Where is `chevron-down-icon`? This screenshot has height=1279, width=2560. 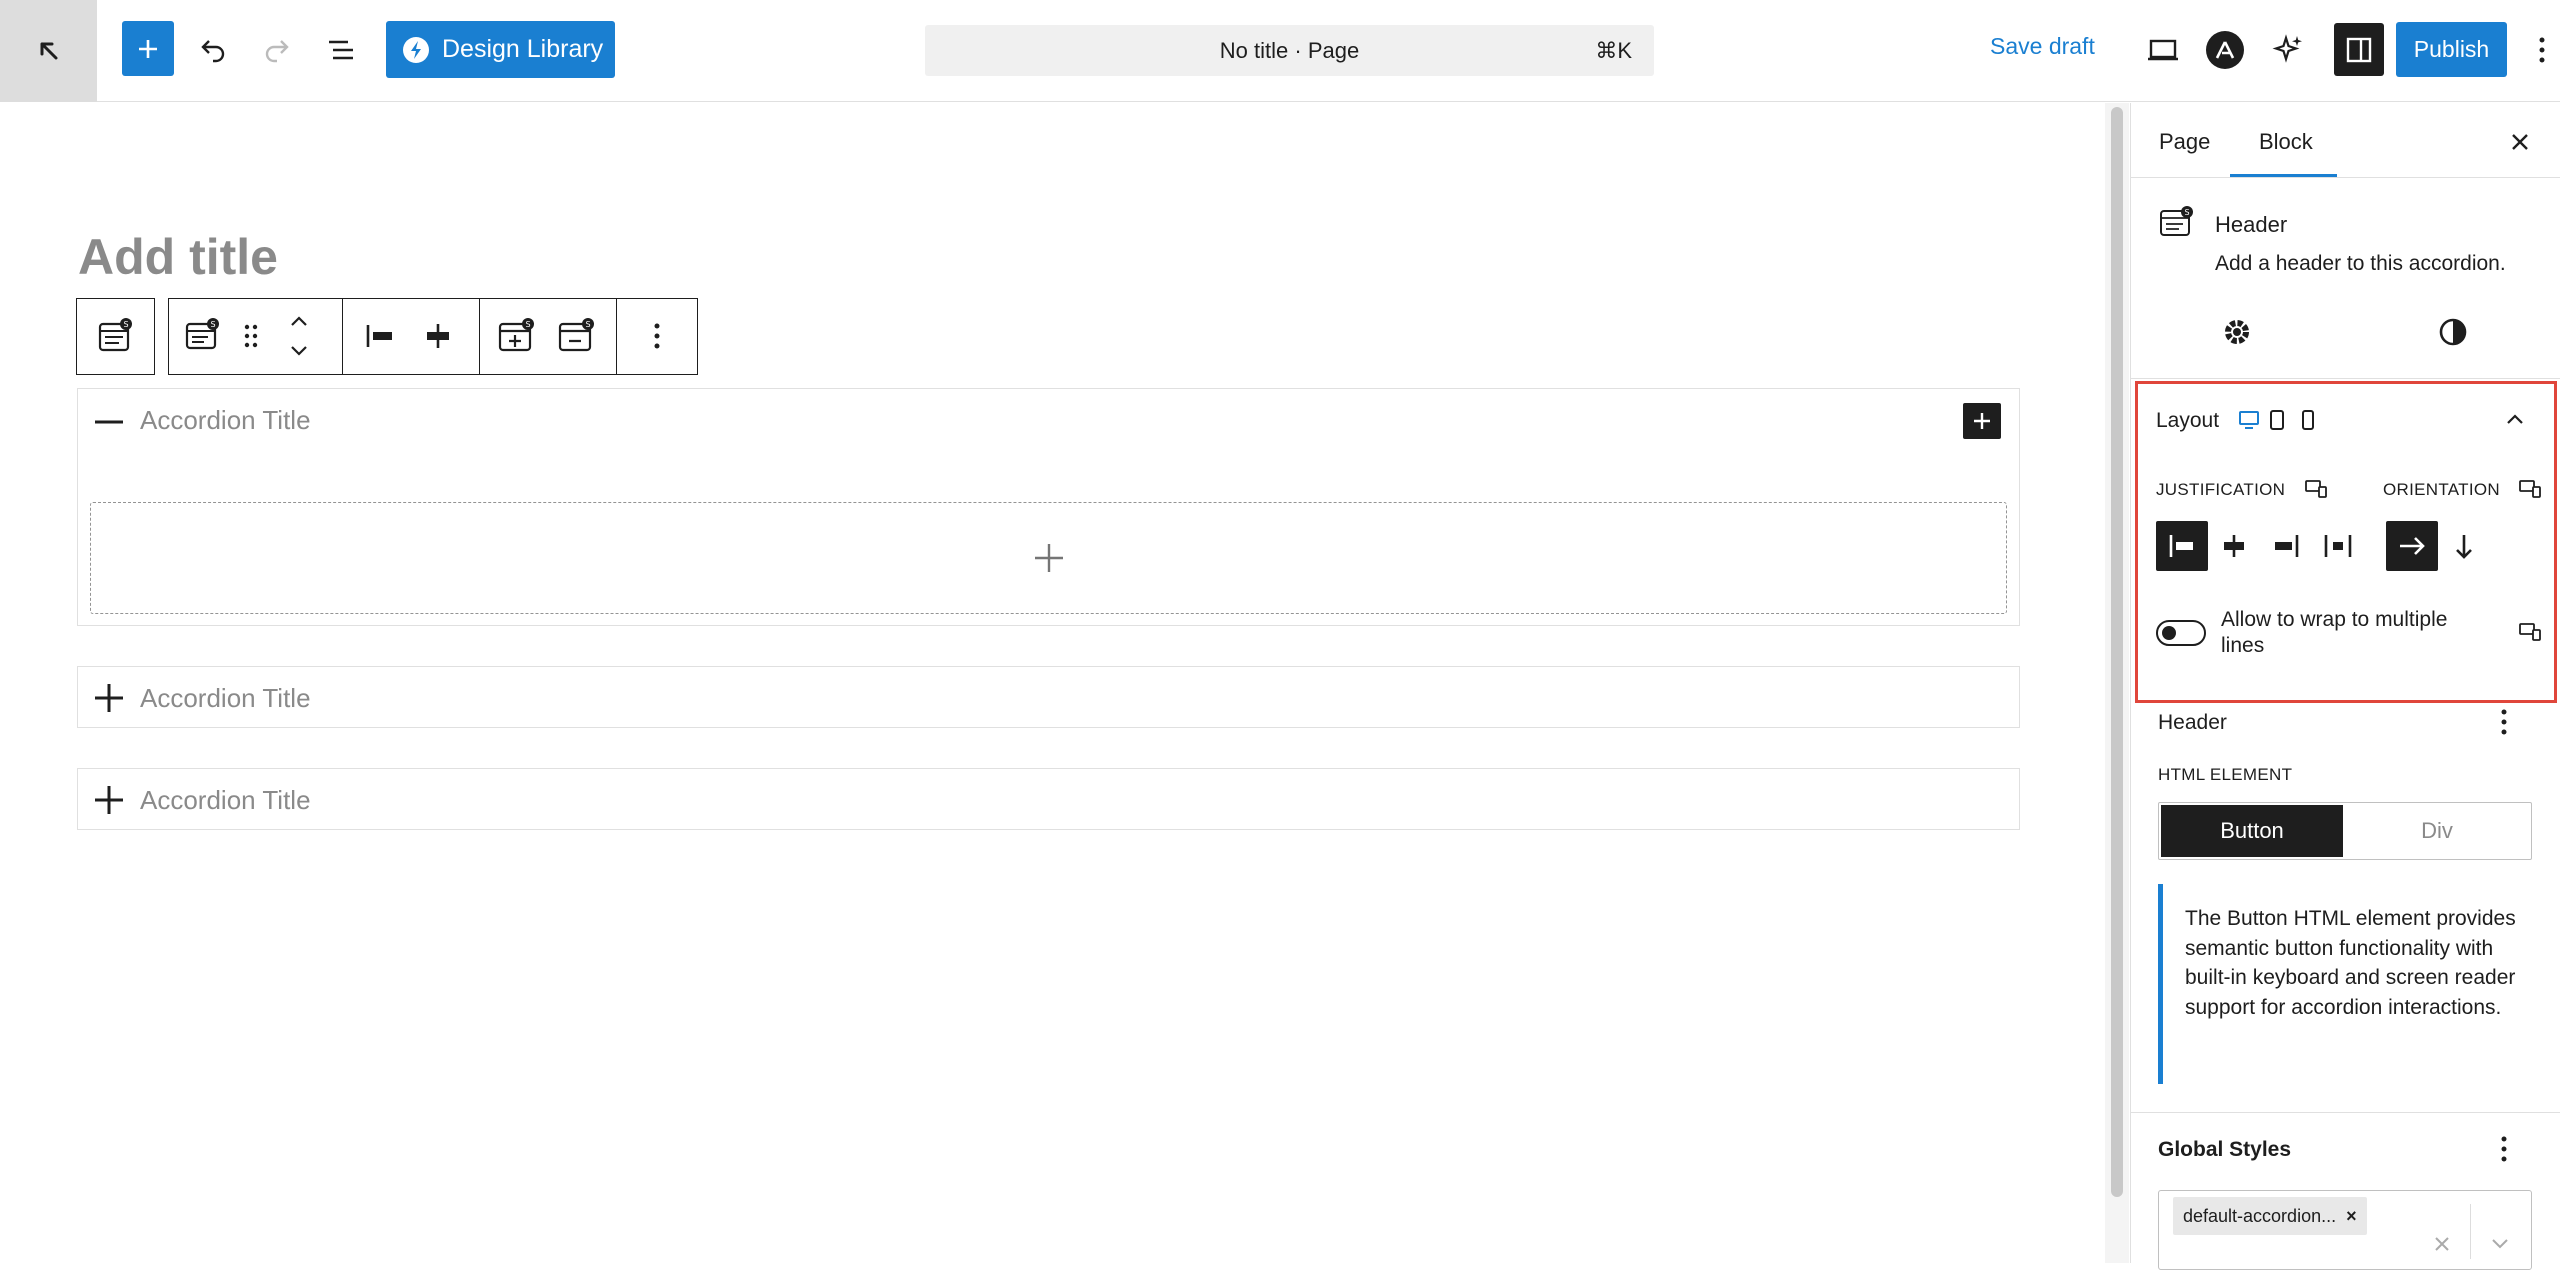 chevron-down-icon is located at coordinates (2500, 1244).